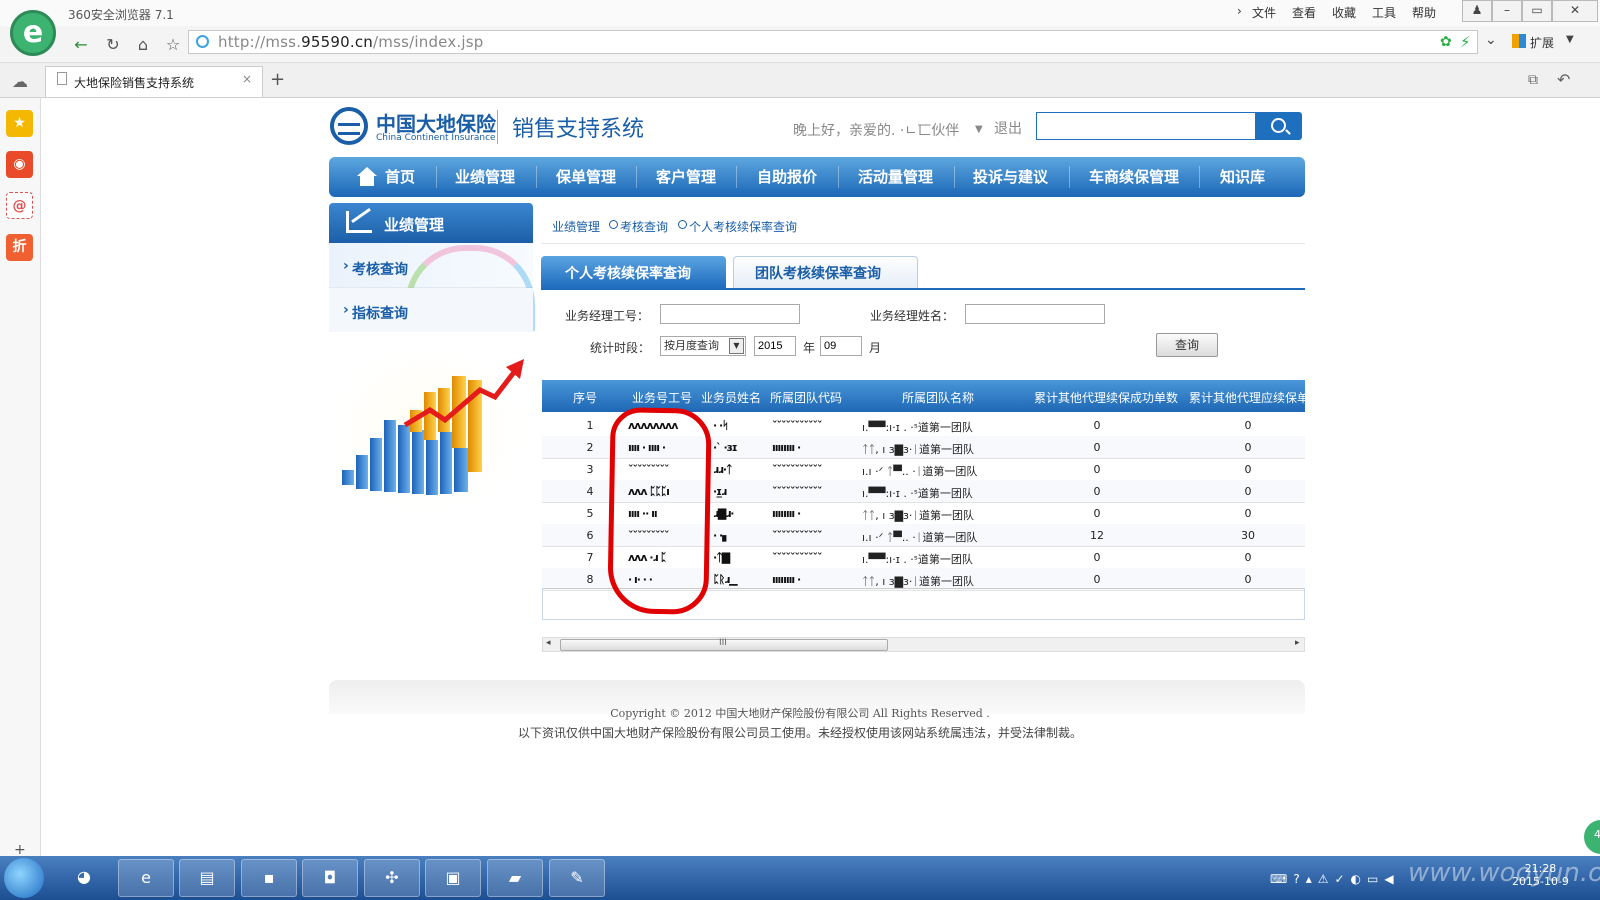 The width and height of the screenshot is (1600, 900). Describe the element at coordinates (380, 269) in the screenshot. I see `left-nav-item-label: 考核查询` at that location.